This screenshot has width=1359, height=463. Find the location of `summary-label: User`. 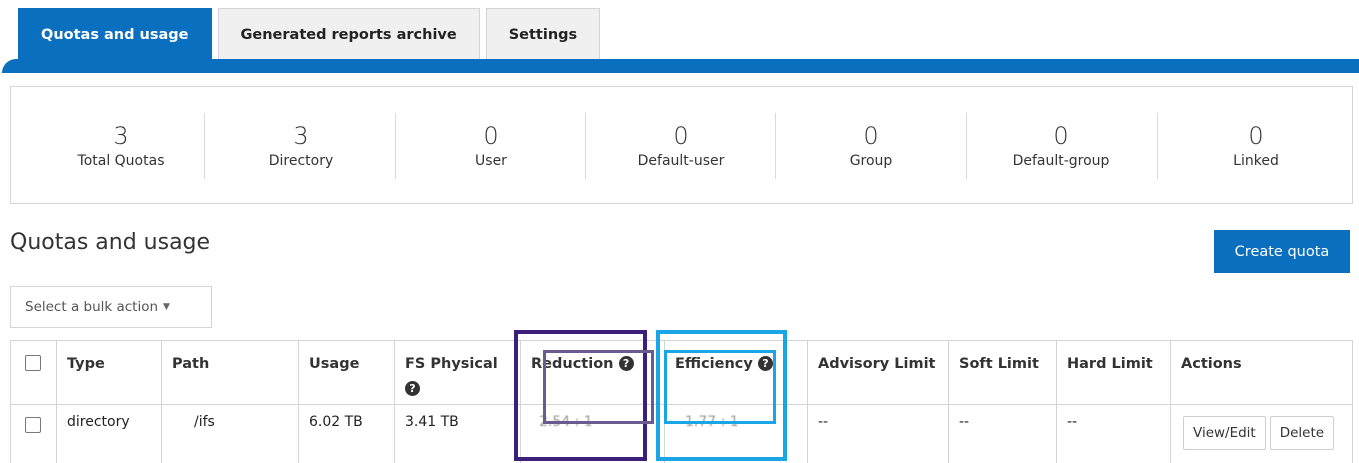

summary-label: User is located at coordinates (491, 161).